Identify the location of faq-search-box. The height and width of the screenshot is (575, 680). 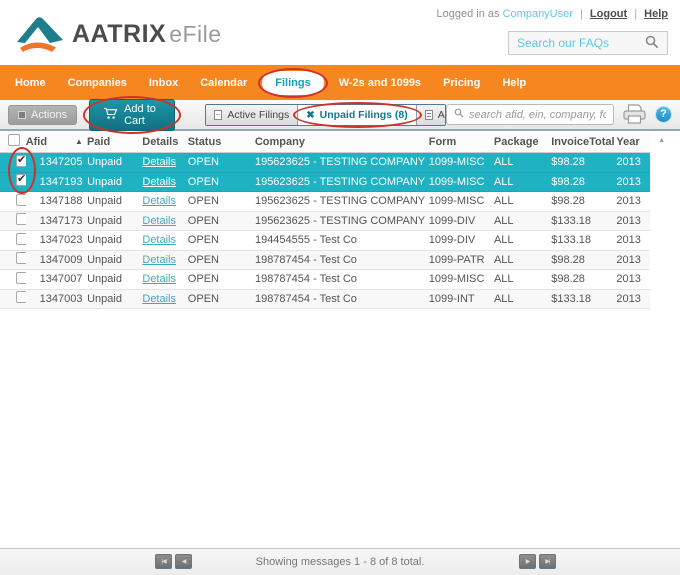
(588, 43).